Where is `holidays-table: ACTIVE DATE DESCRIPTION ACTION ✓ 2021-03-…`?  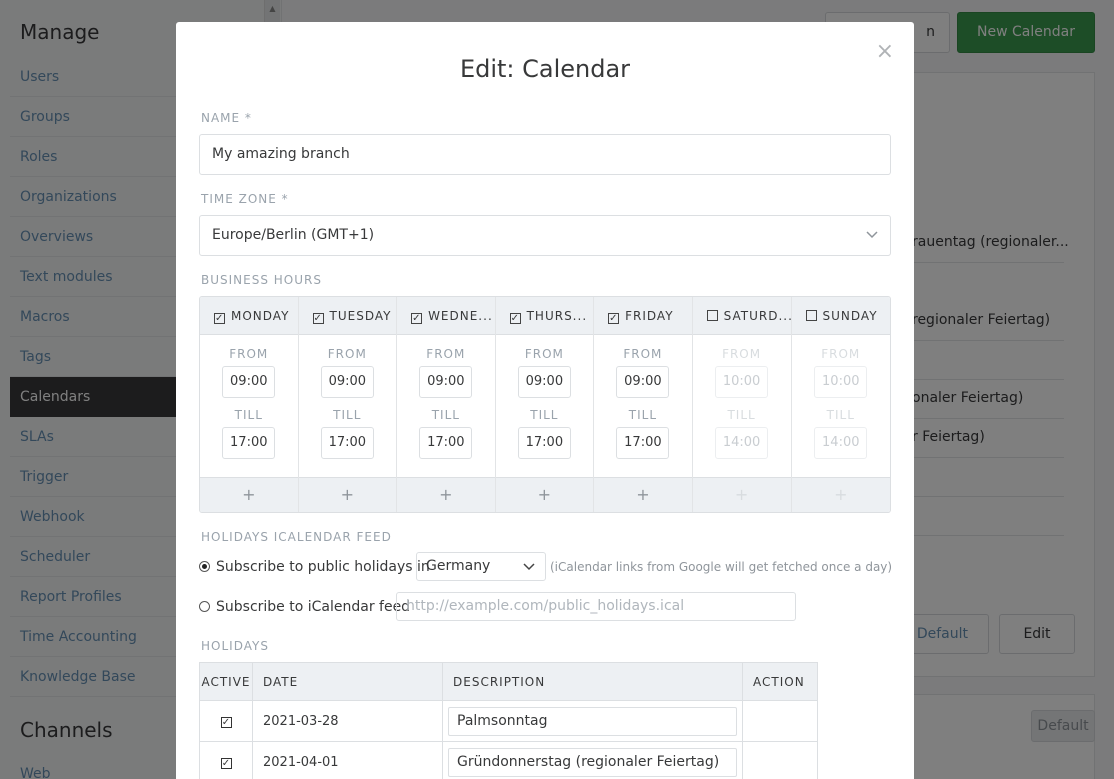
holidays-table: ACTIVE DATE DESCRIPTION ACTION ✓ 2021-03-… is located at coordinates (508, 720).